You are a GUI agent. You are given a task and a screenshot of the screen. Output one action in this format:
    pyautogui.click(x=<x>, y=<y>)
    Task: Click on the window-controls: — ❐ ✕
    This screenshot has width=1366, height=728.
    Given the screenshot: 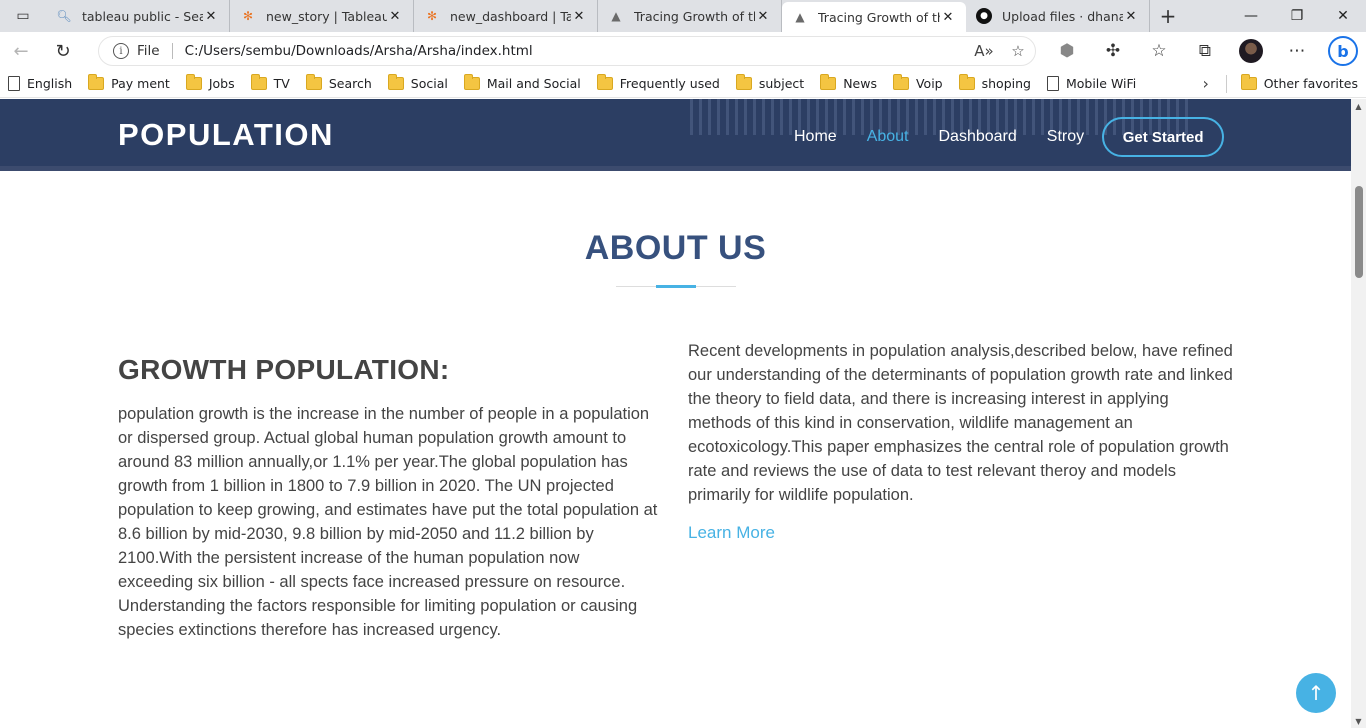 What is the action you would take?
    pyautogui.click(x=1297, y=16)
    